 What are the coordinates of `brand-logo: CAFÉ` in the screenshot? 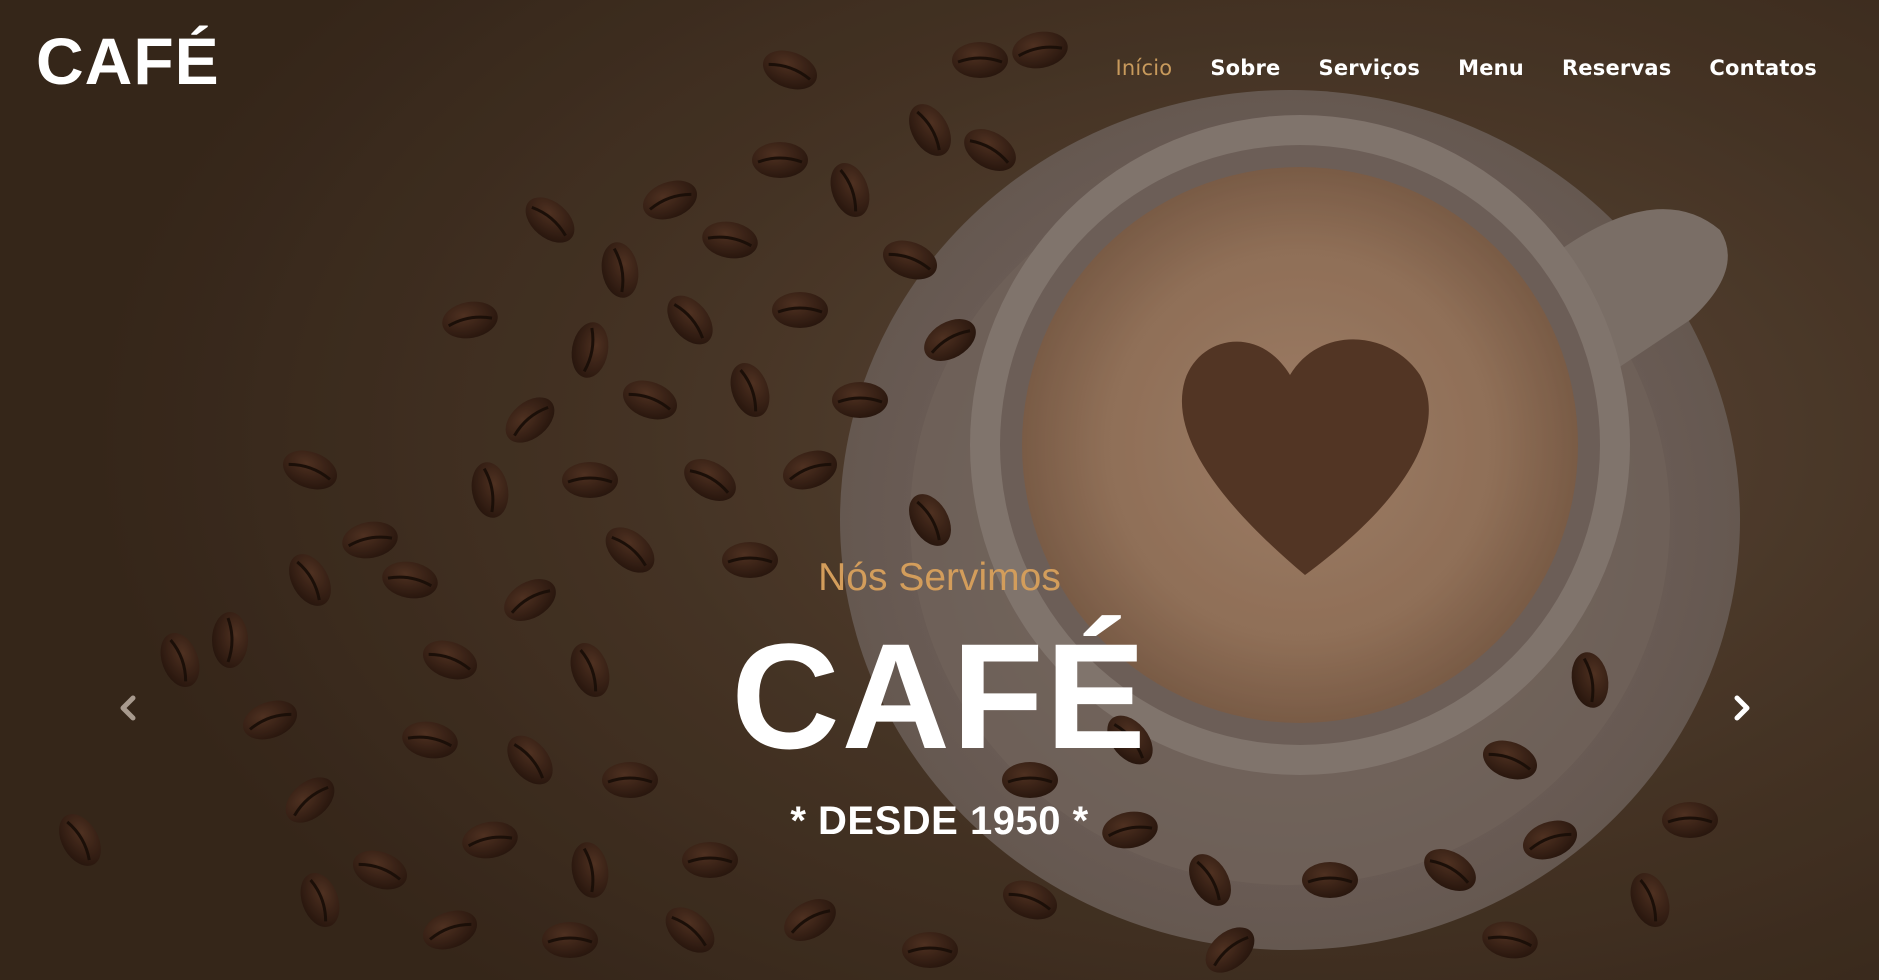 It's located at (128, 61).